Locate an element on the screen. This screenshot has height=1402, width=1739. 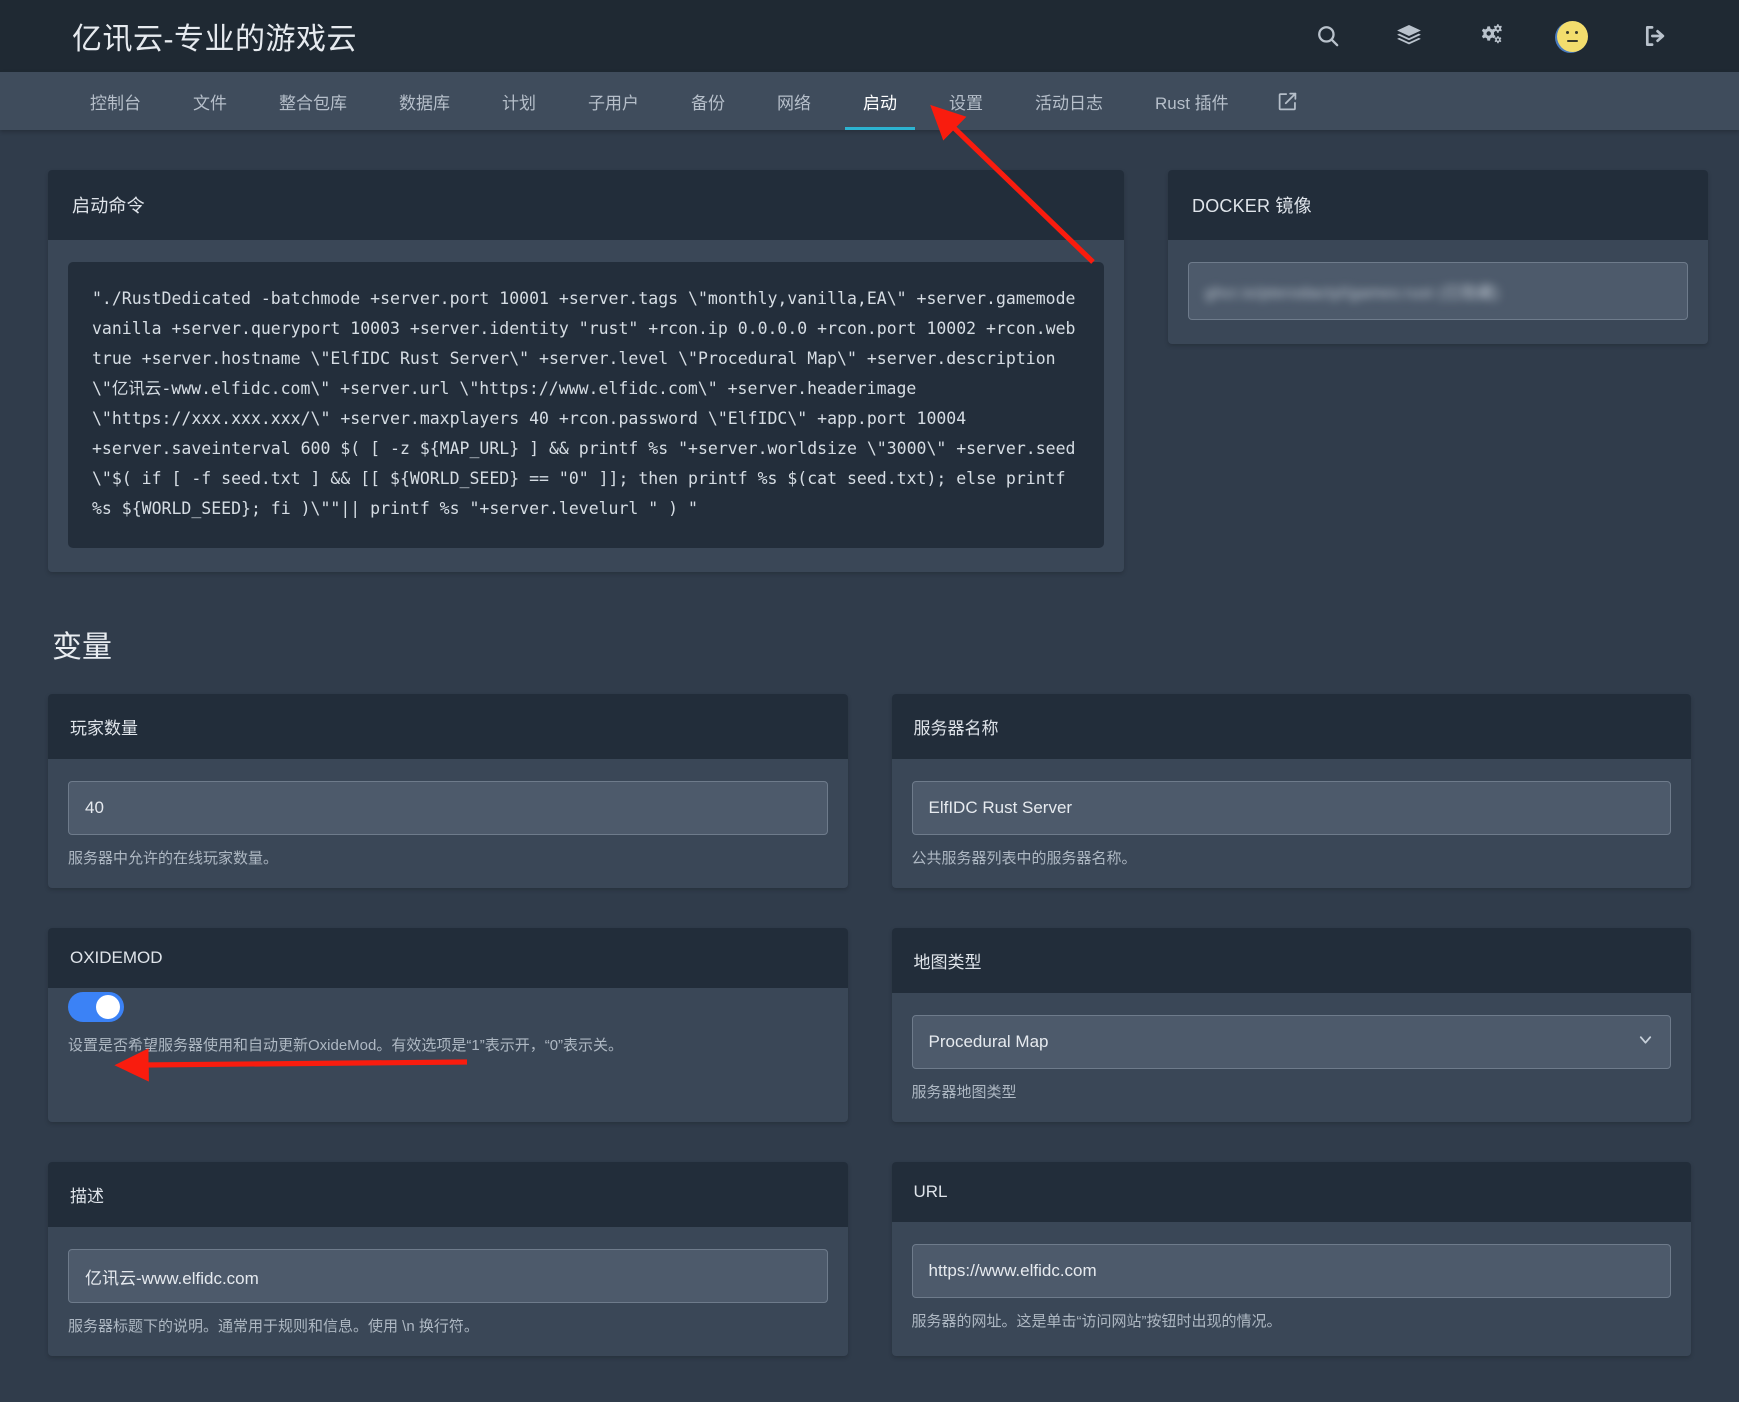
variable-body-server-name: 公共服务器列表中的服务器名称。 is located at coordinates (1292, 823).